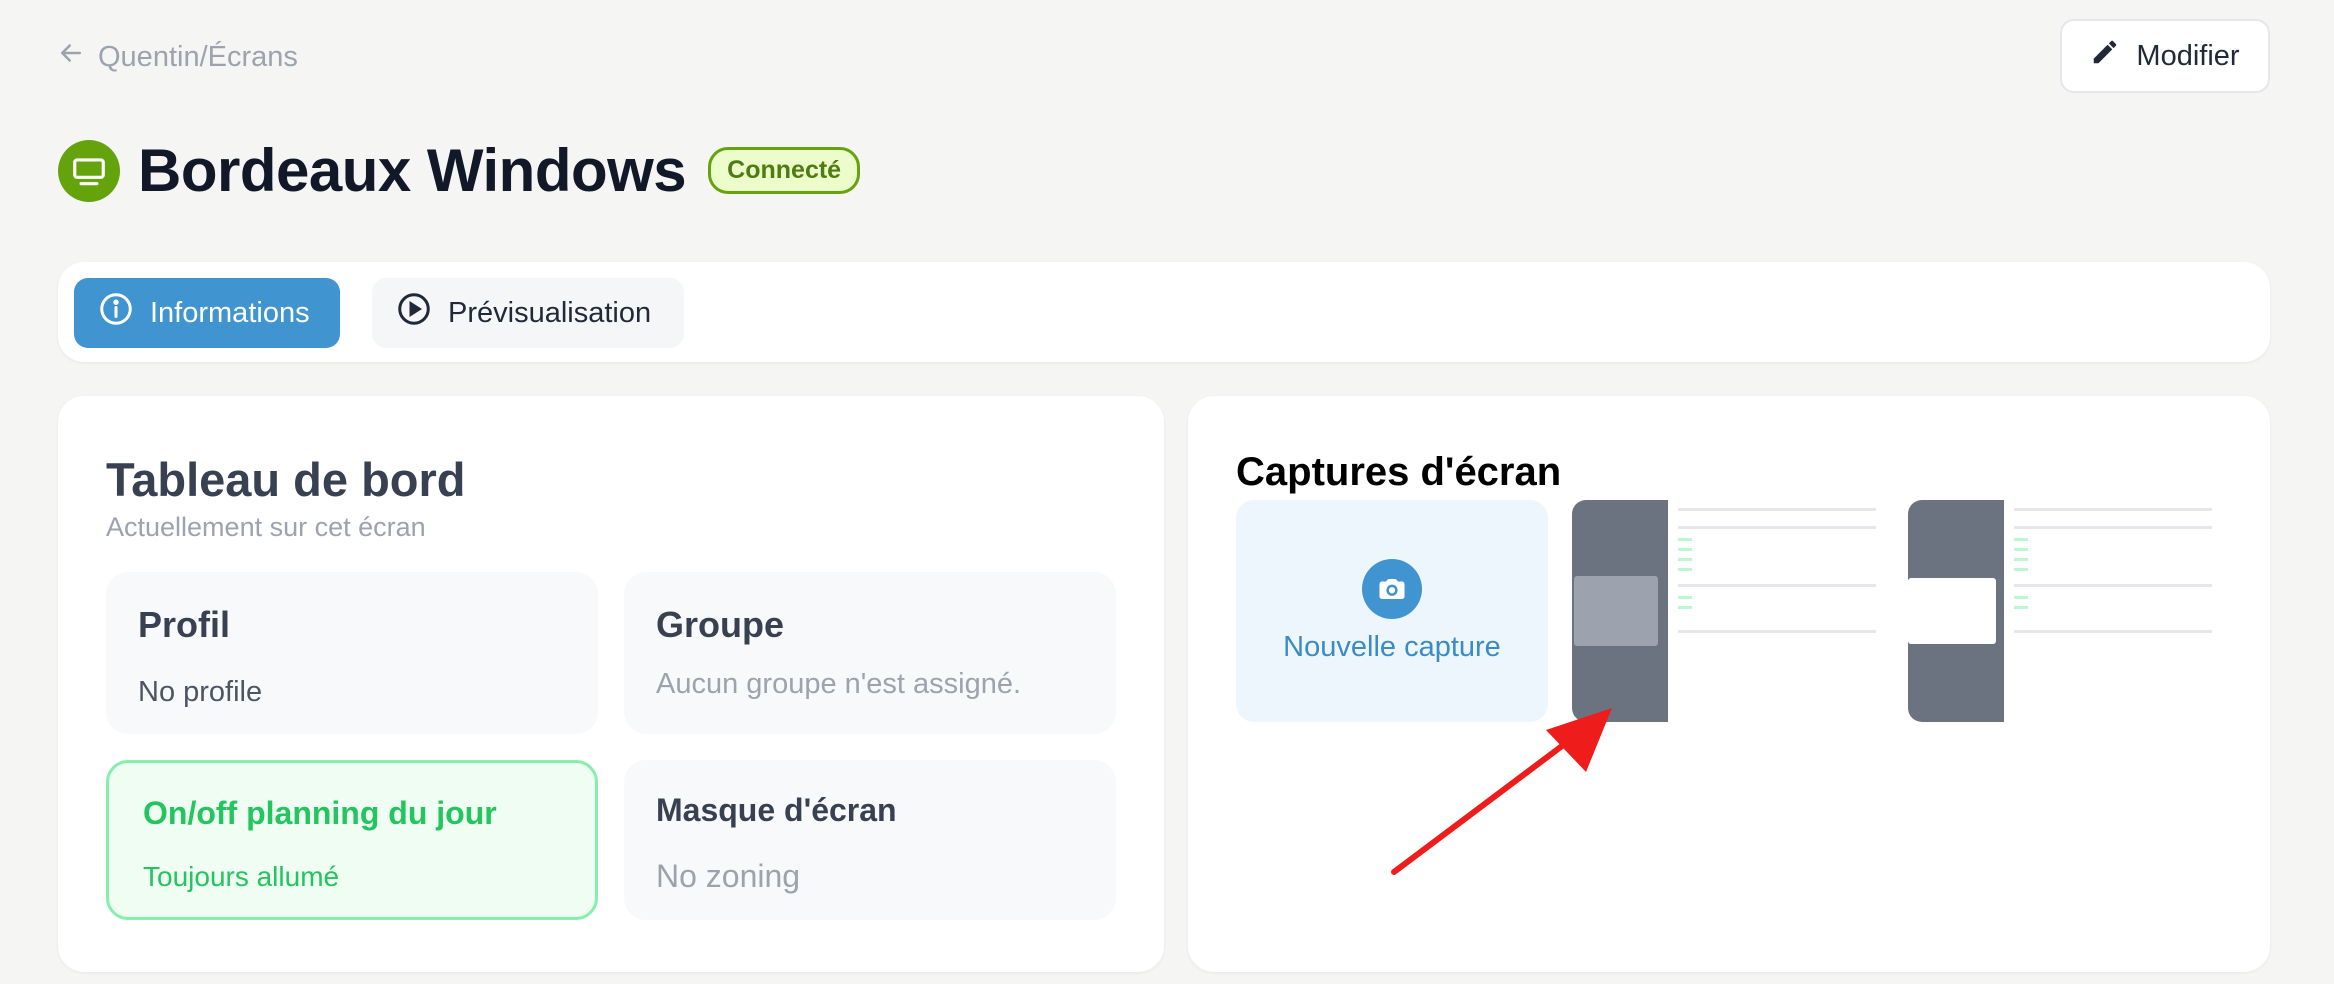 Image resolution: width=2334 pixels, height=984 pixels. I want to click on play-icon, so click(414, 313).